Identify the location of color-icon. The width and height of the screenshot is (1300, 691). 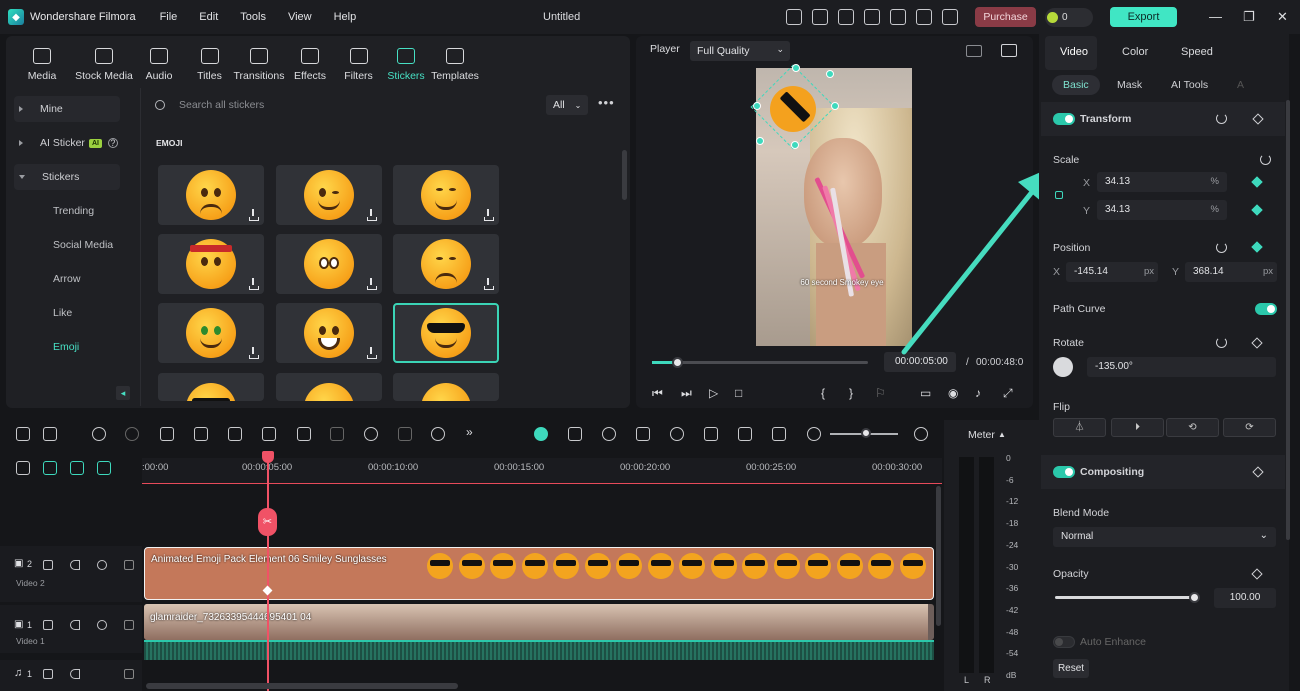
(405, 434).